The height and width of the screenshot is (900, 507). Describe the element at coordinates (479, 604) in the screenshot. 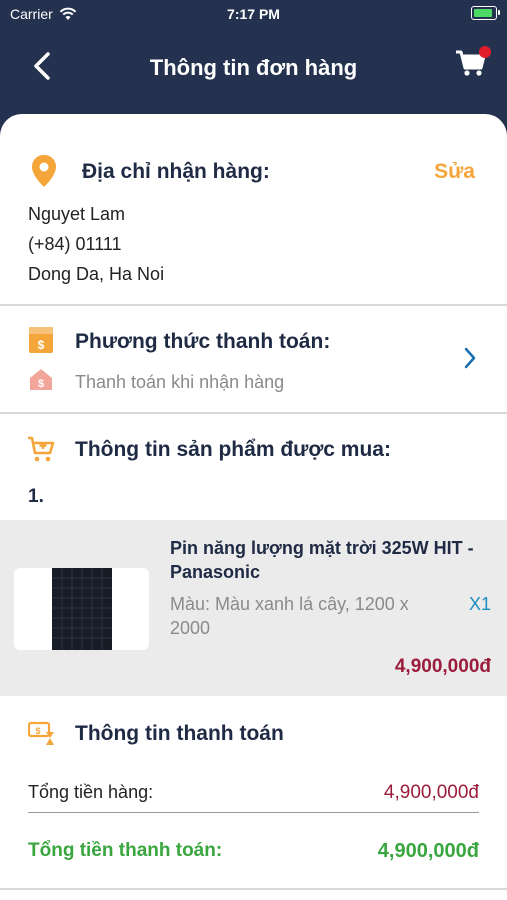

I see `product-quantity: X1` at that location.